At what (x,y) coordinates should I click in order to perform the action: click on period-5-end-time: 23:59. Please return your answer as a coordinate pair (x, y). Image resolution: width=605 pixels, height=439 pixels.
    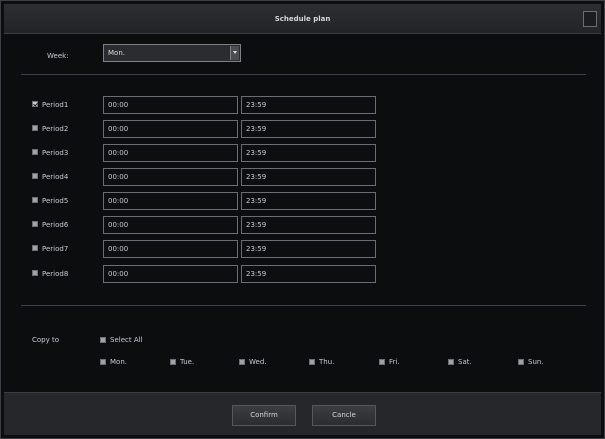
    Looking at the image, I should click on (308, 201).